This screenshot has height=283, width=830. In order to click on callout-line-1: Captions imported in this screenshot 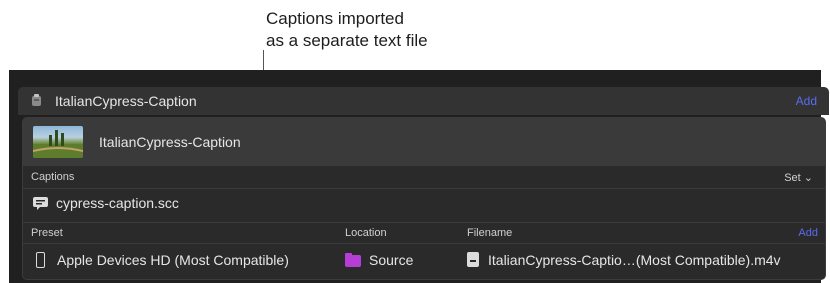, I will do `click(335, 18)`.